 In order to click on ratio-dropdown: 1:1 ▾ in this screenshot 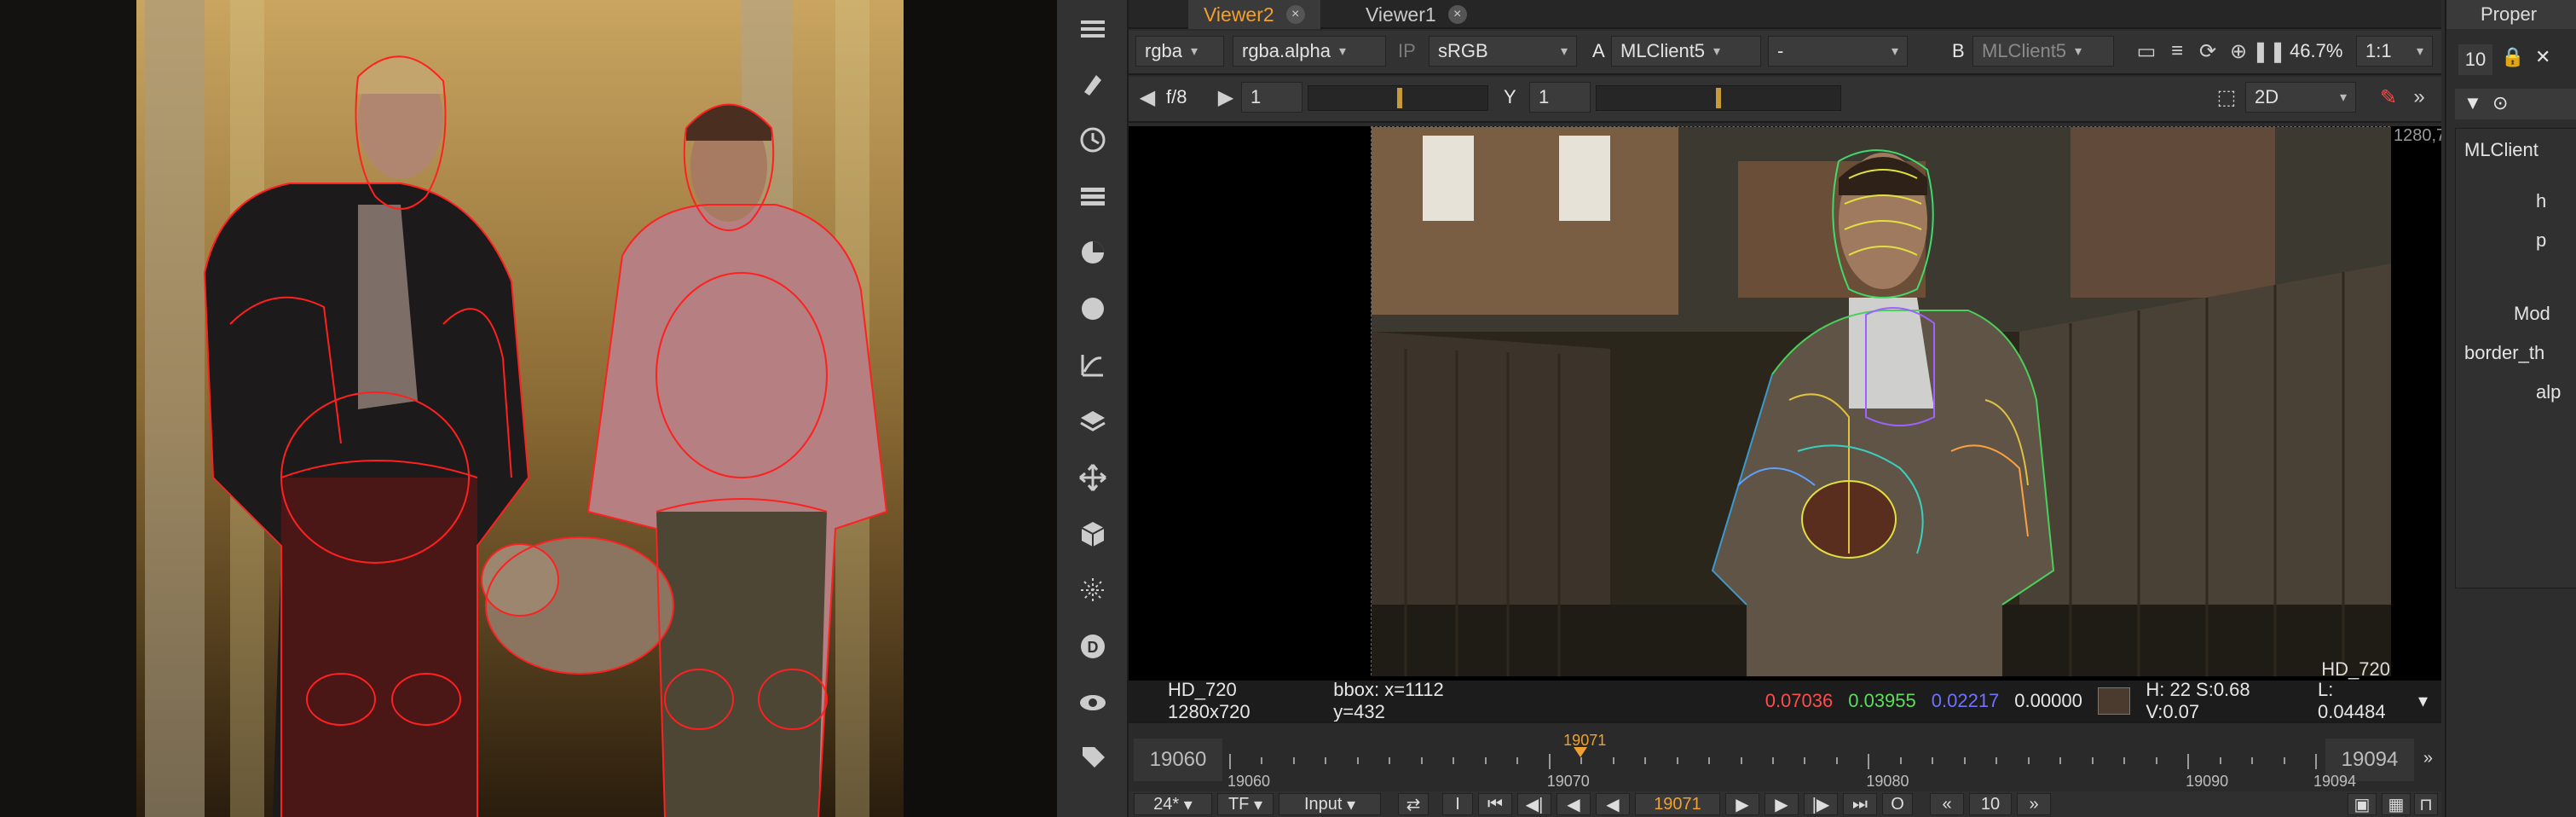, I will do `click(2394, 52)`.